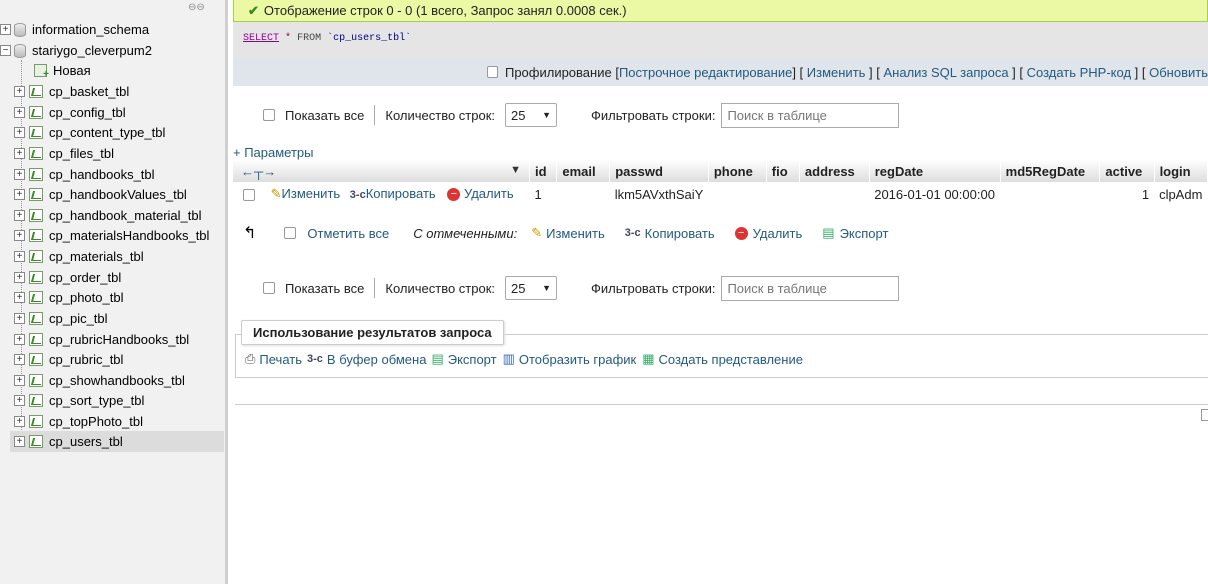 The height and width of the screenshot is (584, 1208). I want to click on sidebar-item-table: + cp_files_tbl, so click(112, 153).